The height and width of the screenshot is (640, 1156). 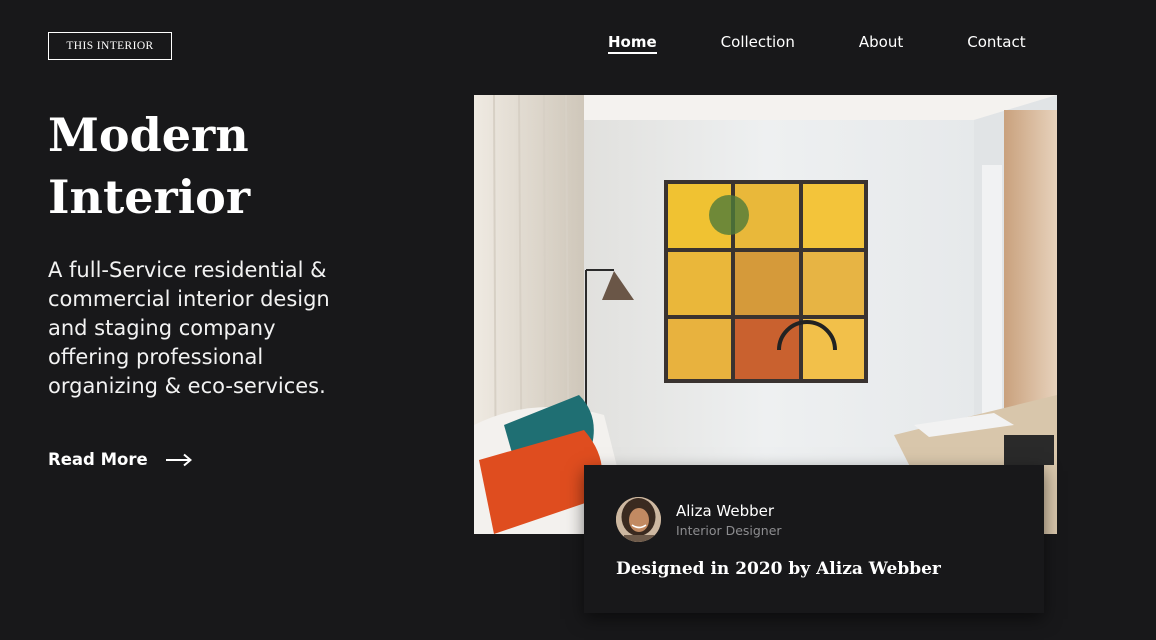 What do you see at coordinates (817, 43) in the screenshot?
I see `main-nav: Home Collection About Contact` at bounding box center [817, 43].